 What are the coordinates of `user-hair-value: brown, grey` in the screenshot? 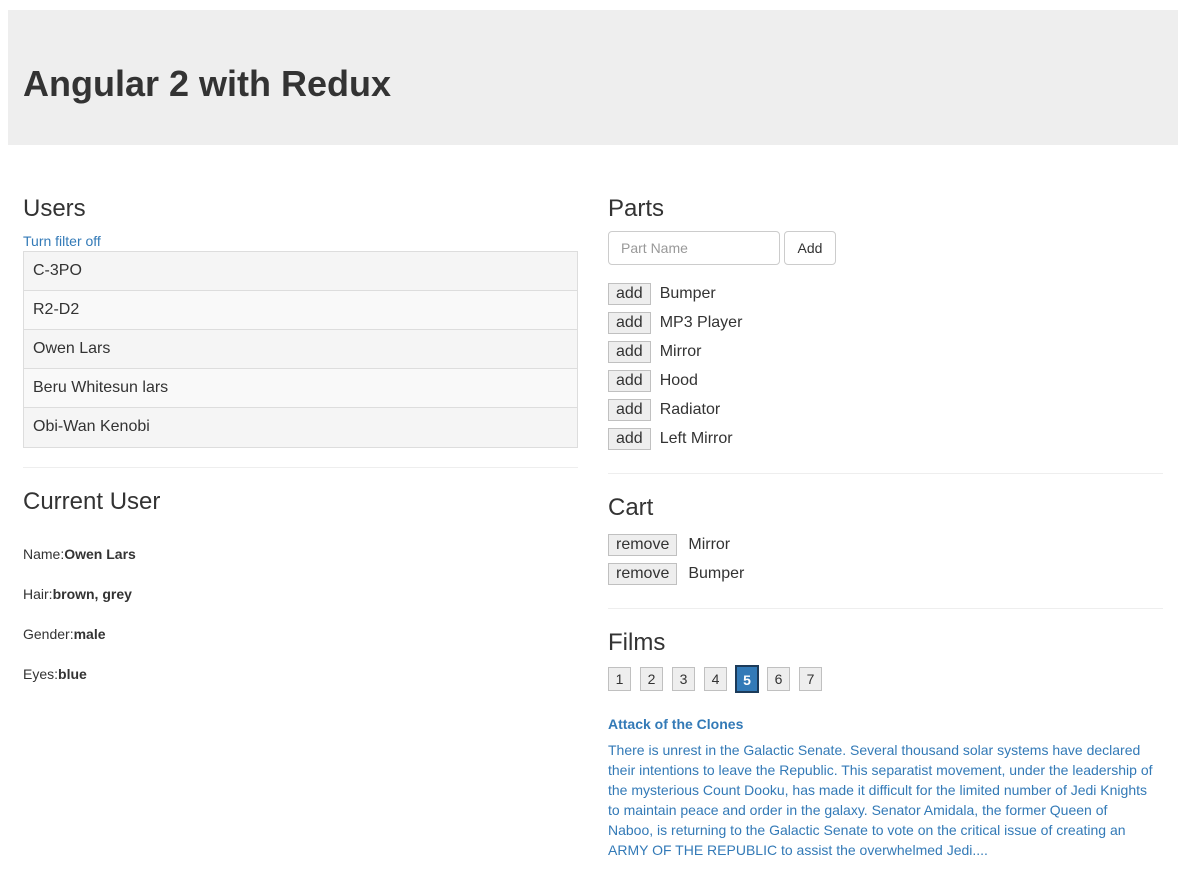 It's located at (92, 594).